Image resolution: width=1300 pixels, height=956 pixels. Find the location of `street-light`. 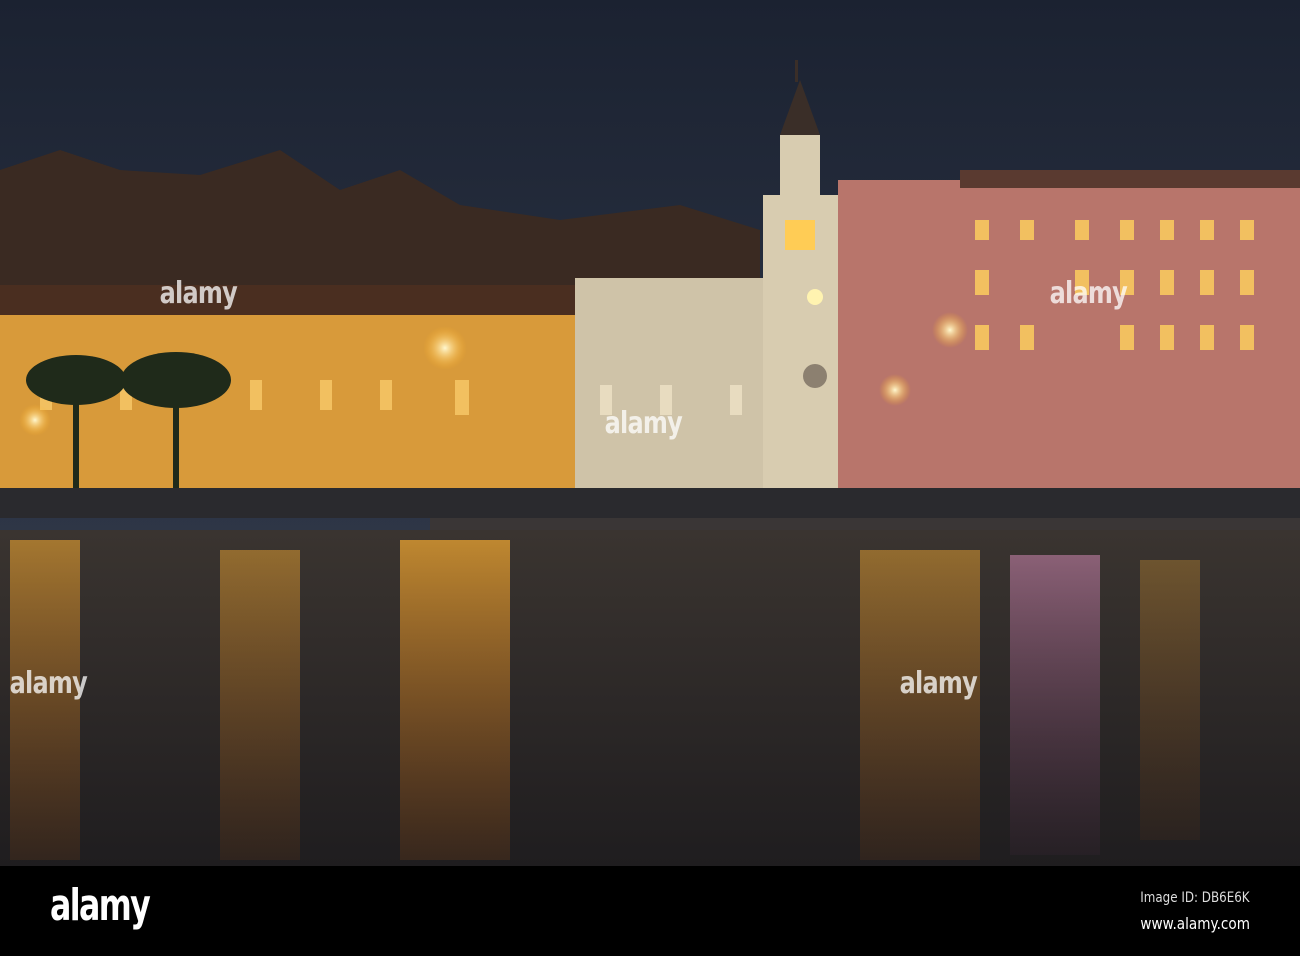

street-light is located at coordinates (445, 348).